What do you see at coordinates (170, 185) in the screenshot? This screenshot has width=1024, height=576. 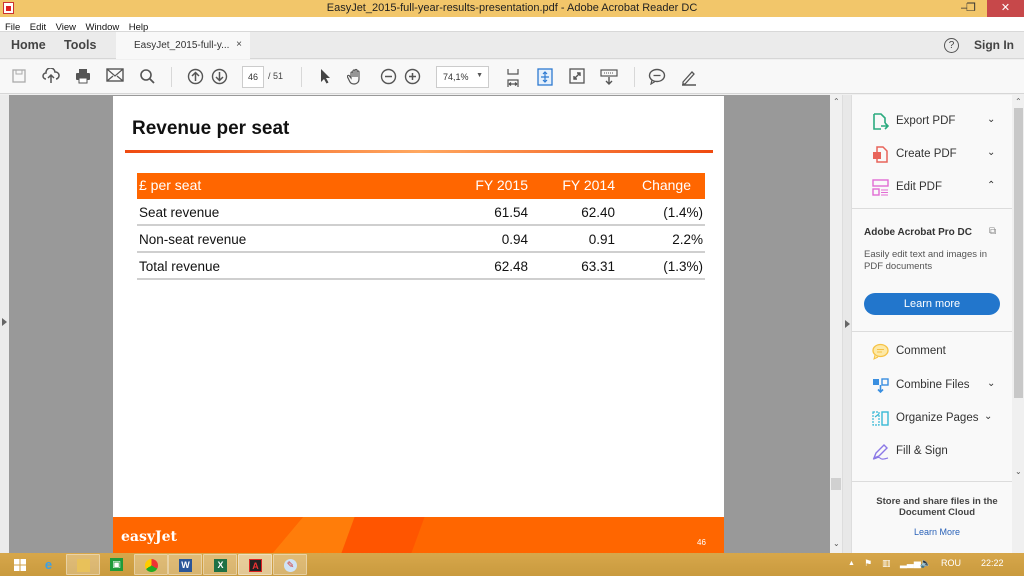 I see `header-label: £ per seat` at bounding box center [170, 185].